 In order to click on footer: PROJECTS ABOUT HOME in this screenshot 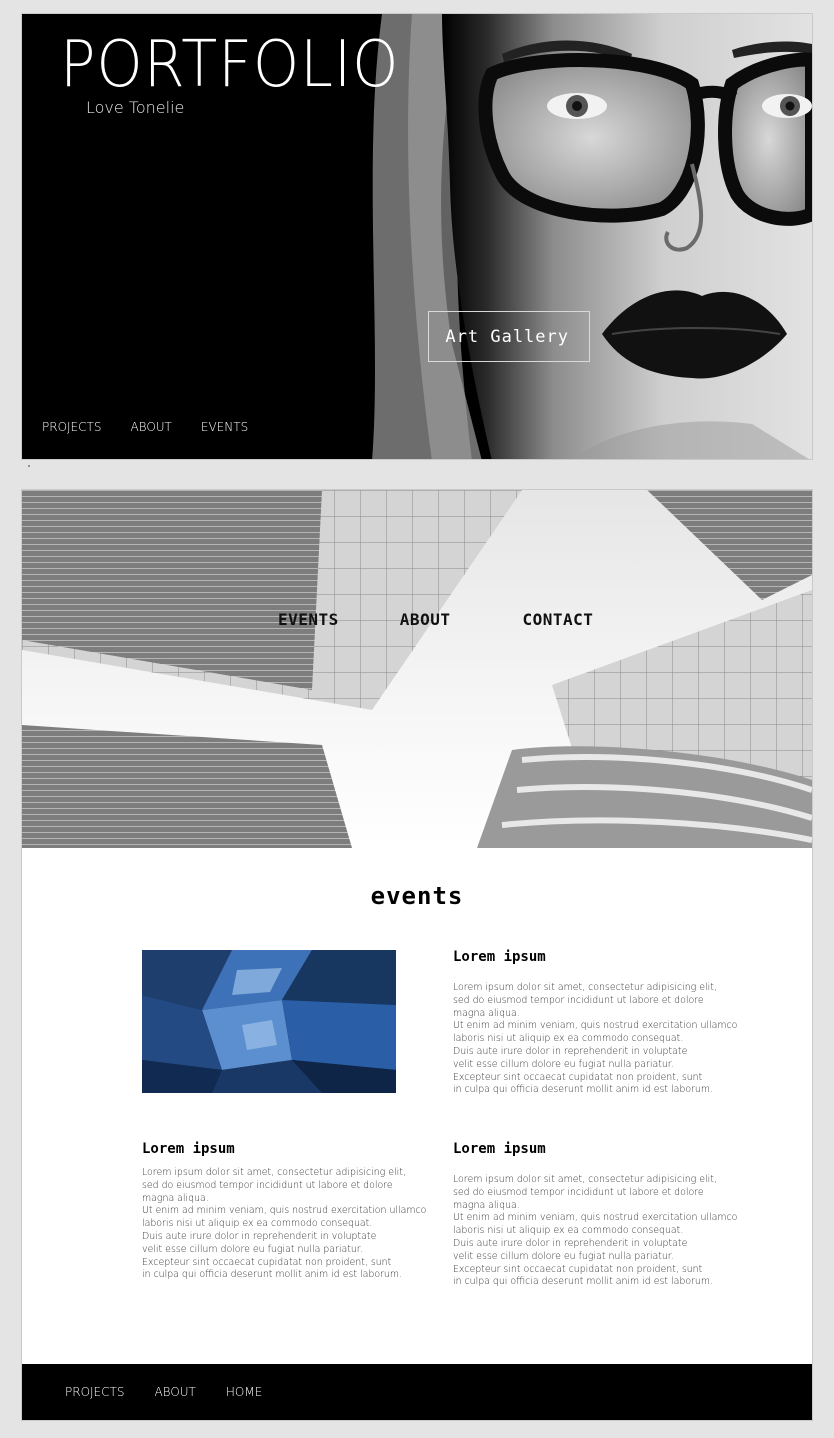, I will do `click(417, 1392)`.